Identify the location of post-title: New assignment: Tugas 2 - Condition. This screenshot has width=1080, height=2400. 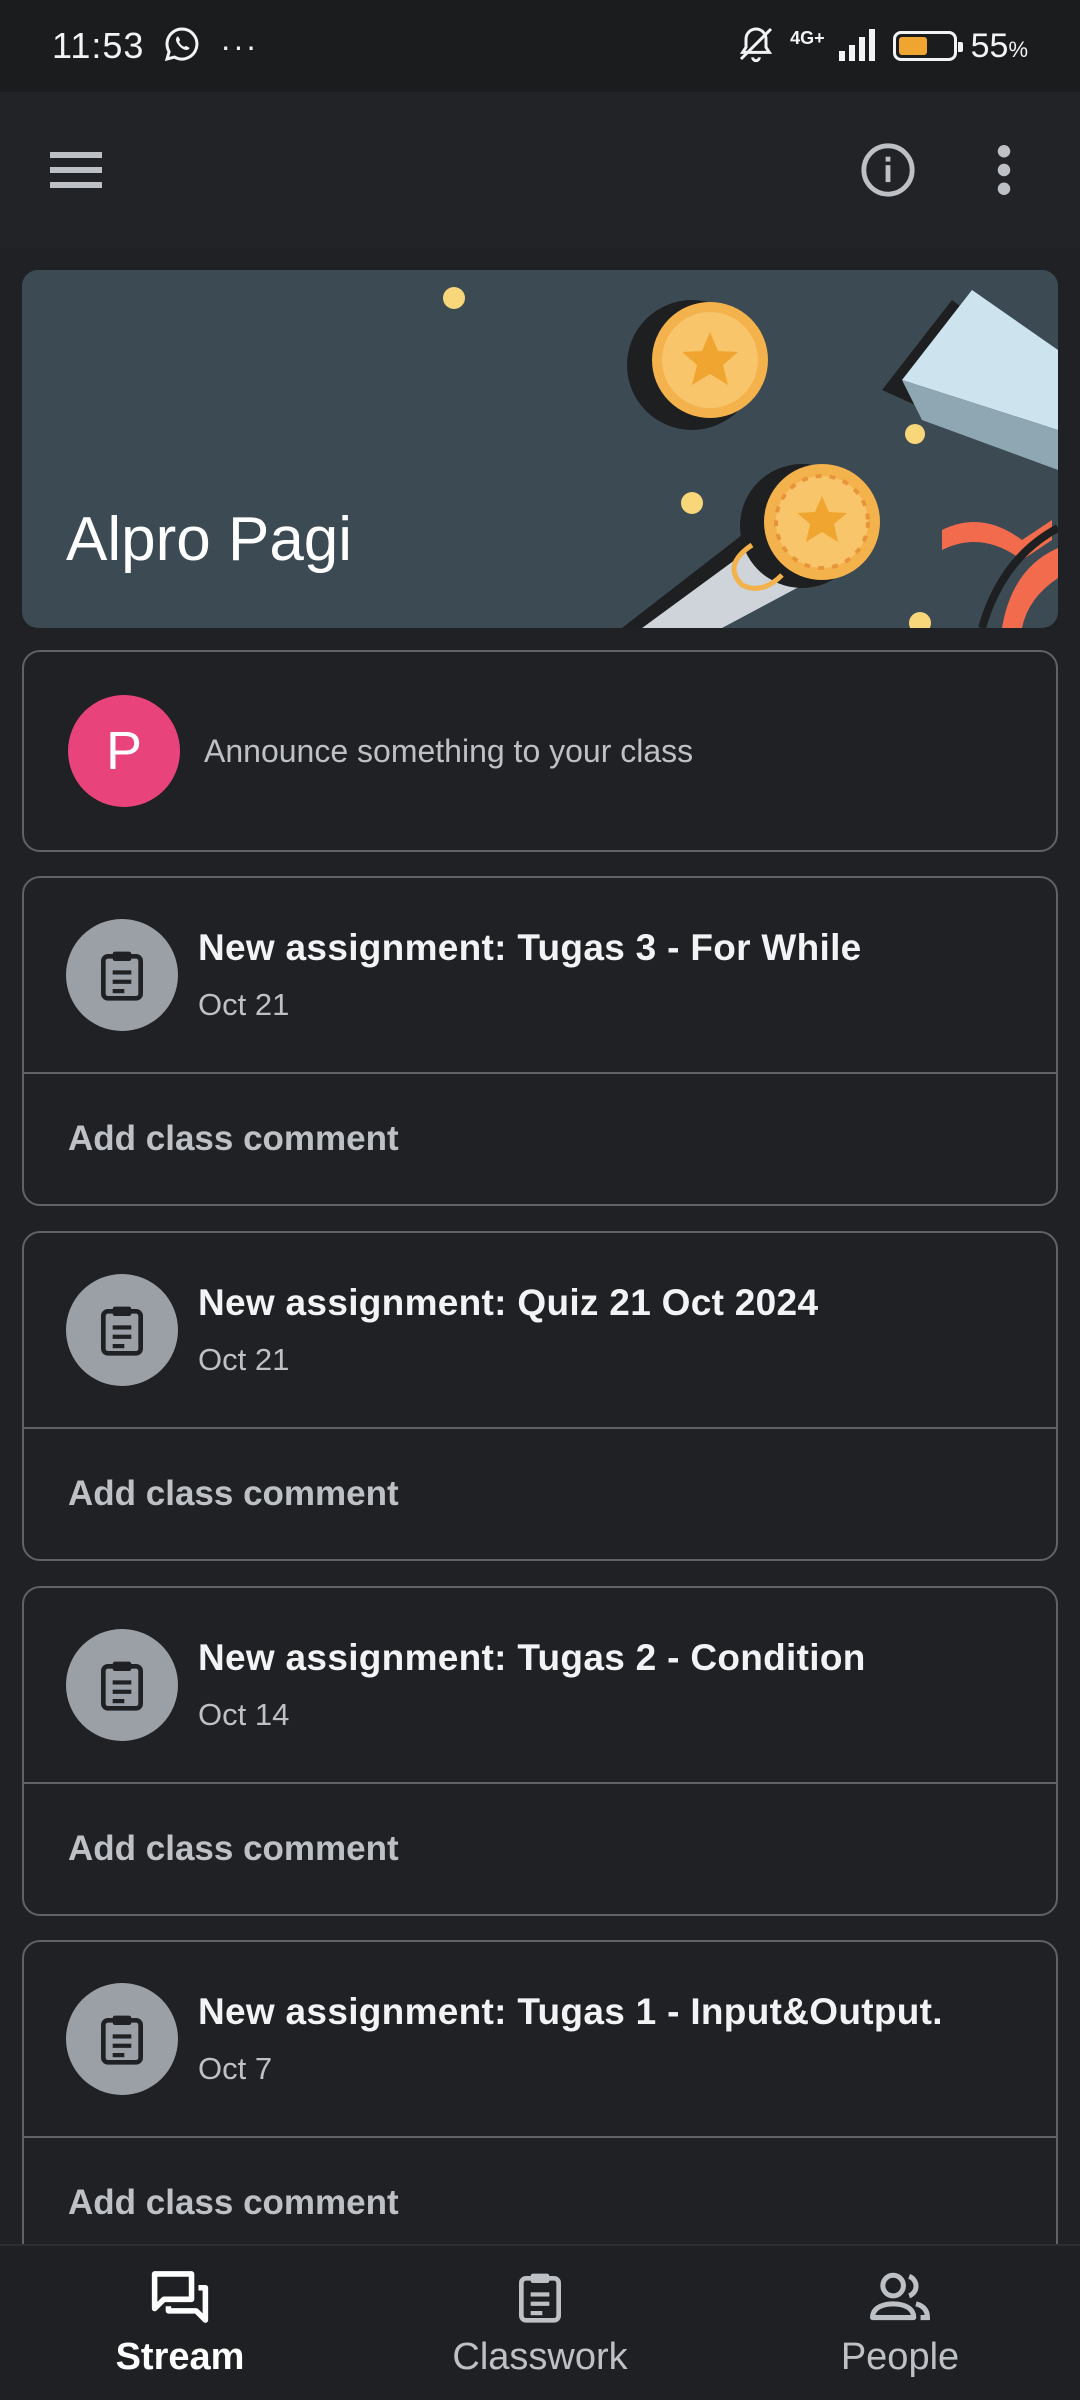
(532, 1657).